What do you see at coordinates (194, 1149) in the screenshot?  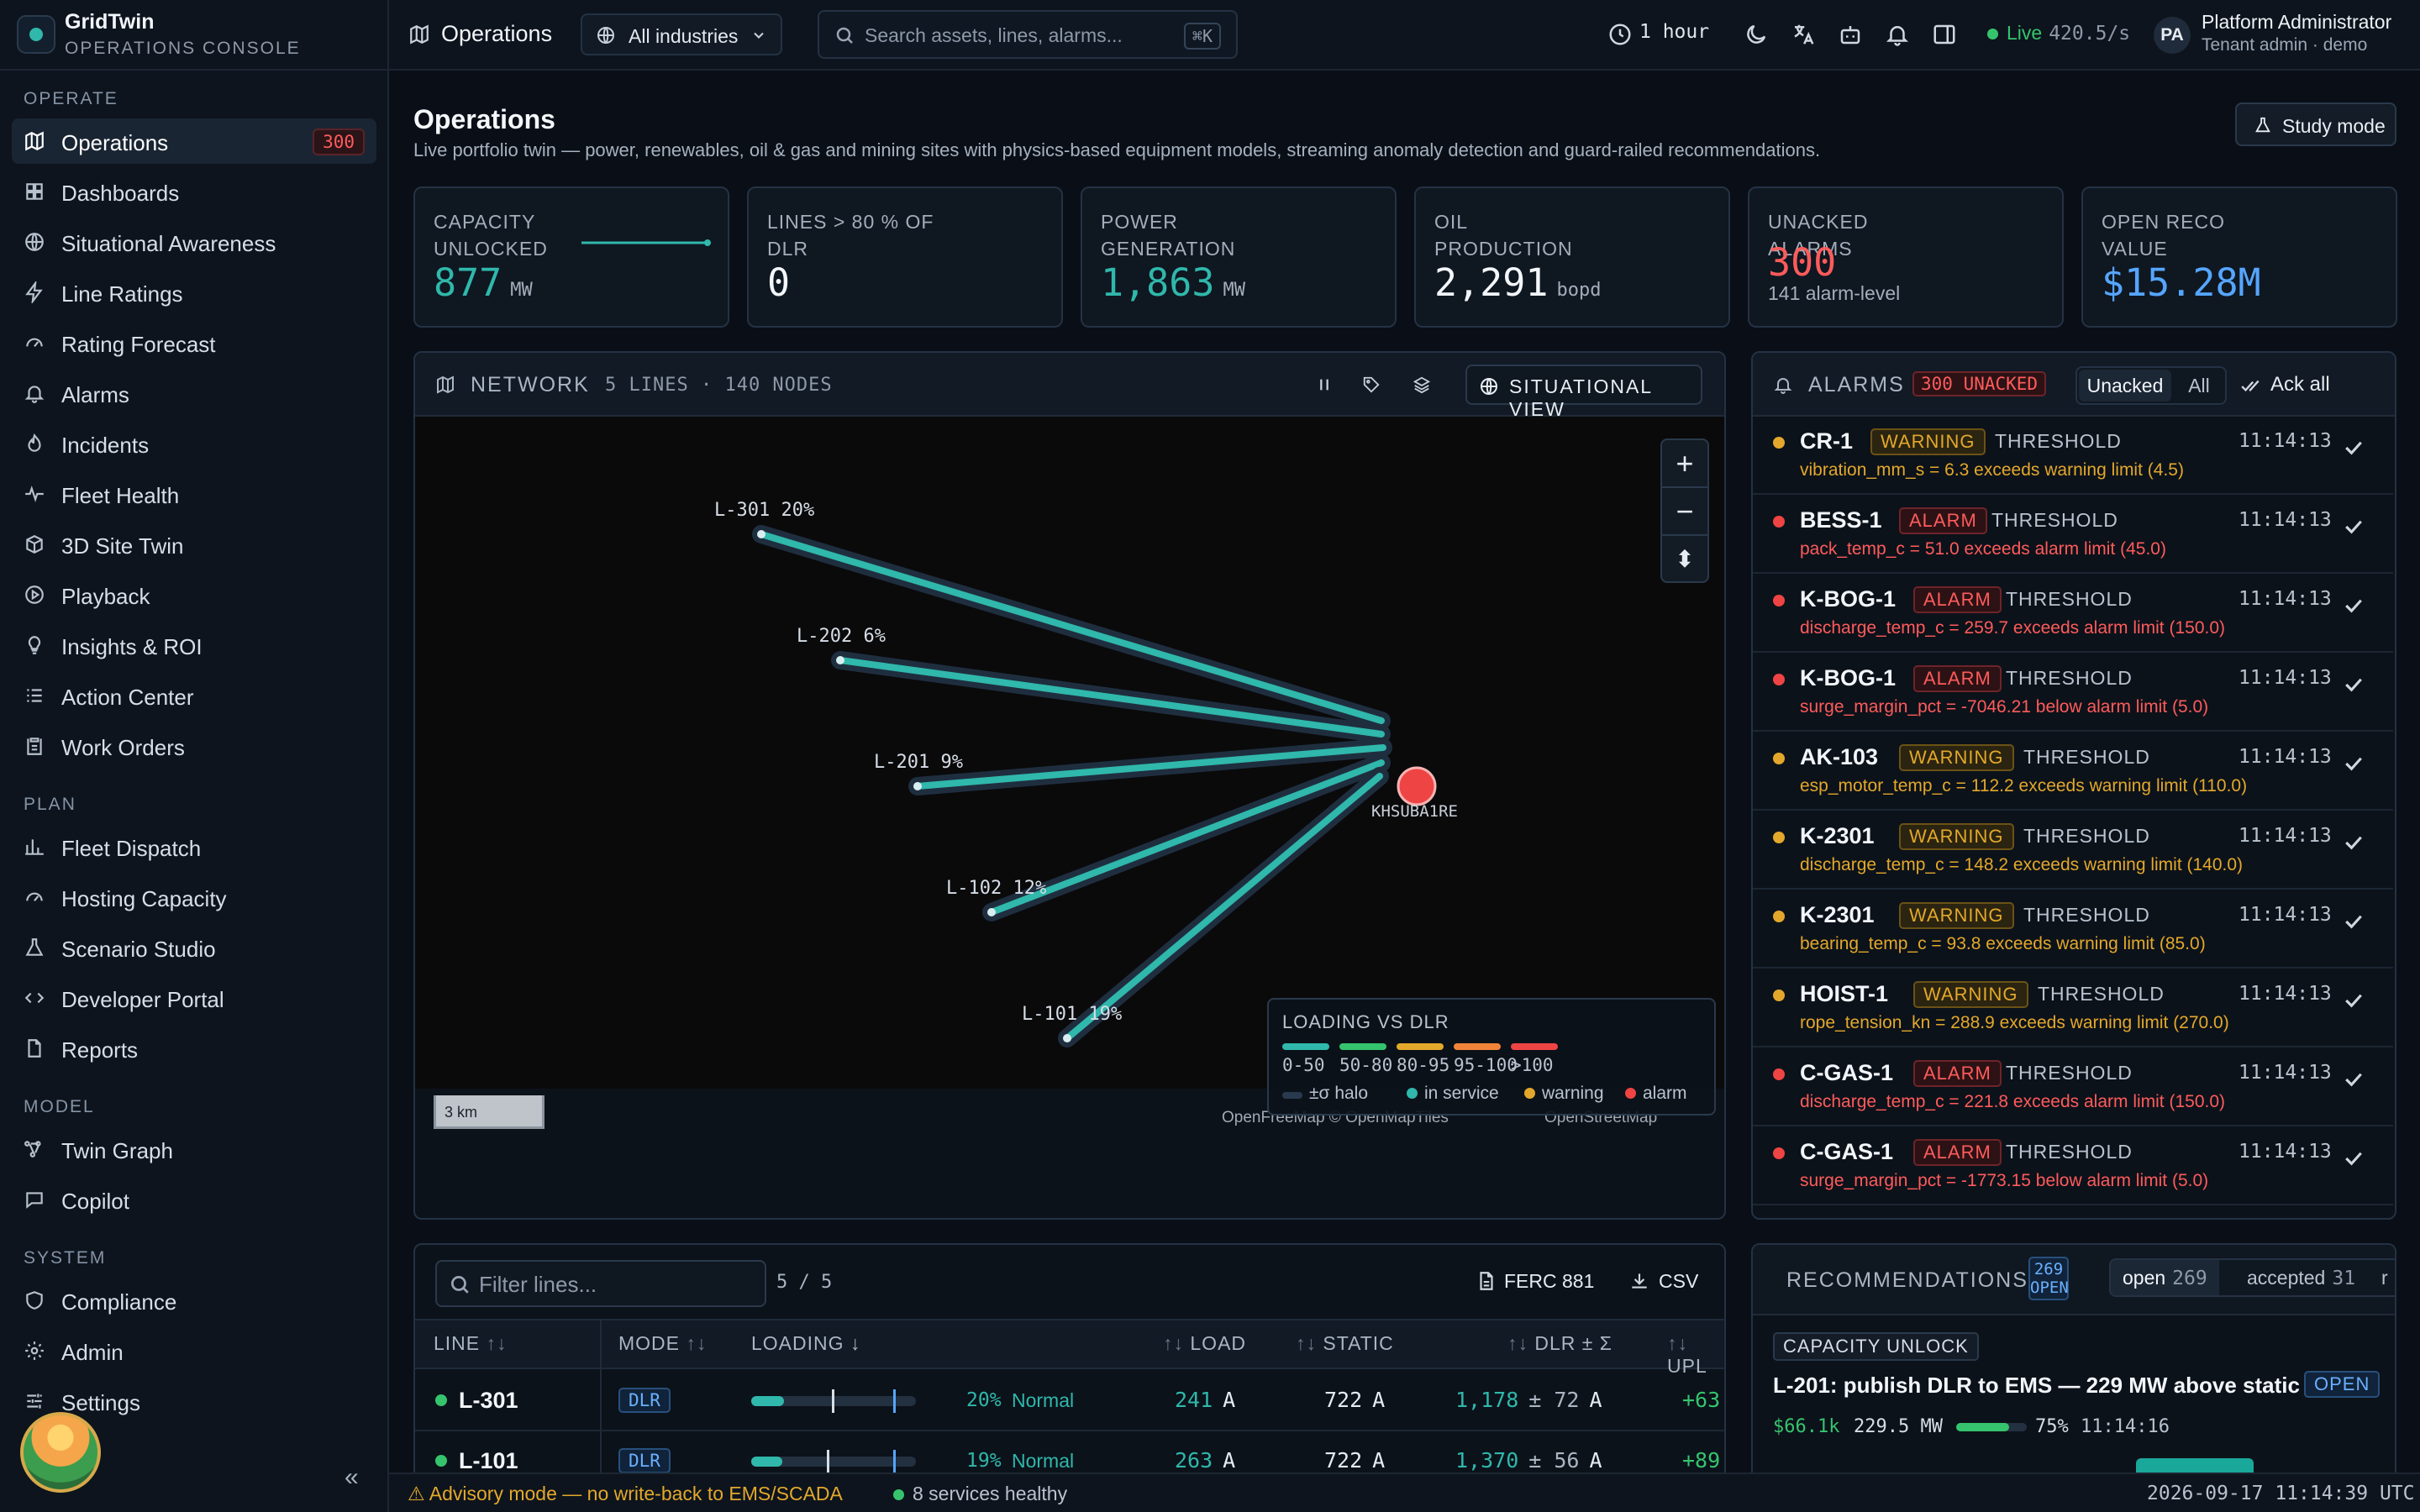 I see `sidebar-item-twin-graph: Twin Graph` at bounding box center [194, 1149].